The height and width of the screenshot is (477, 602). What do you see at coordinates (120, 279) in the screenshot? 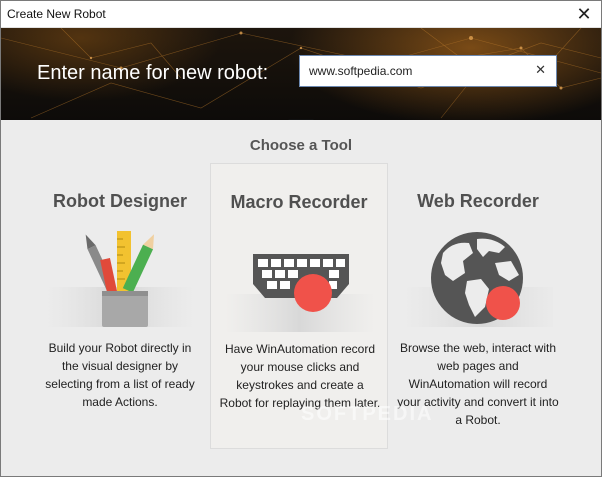
I see `pencil-cup-icon` at bounding box center [120, 279].